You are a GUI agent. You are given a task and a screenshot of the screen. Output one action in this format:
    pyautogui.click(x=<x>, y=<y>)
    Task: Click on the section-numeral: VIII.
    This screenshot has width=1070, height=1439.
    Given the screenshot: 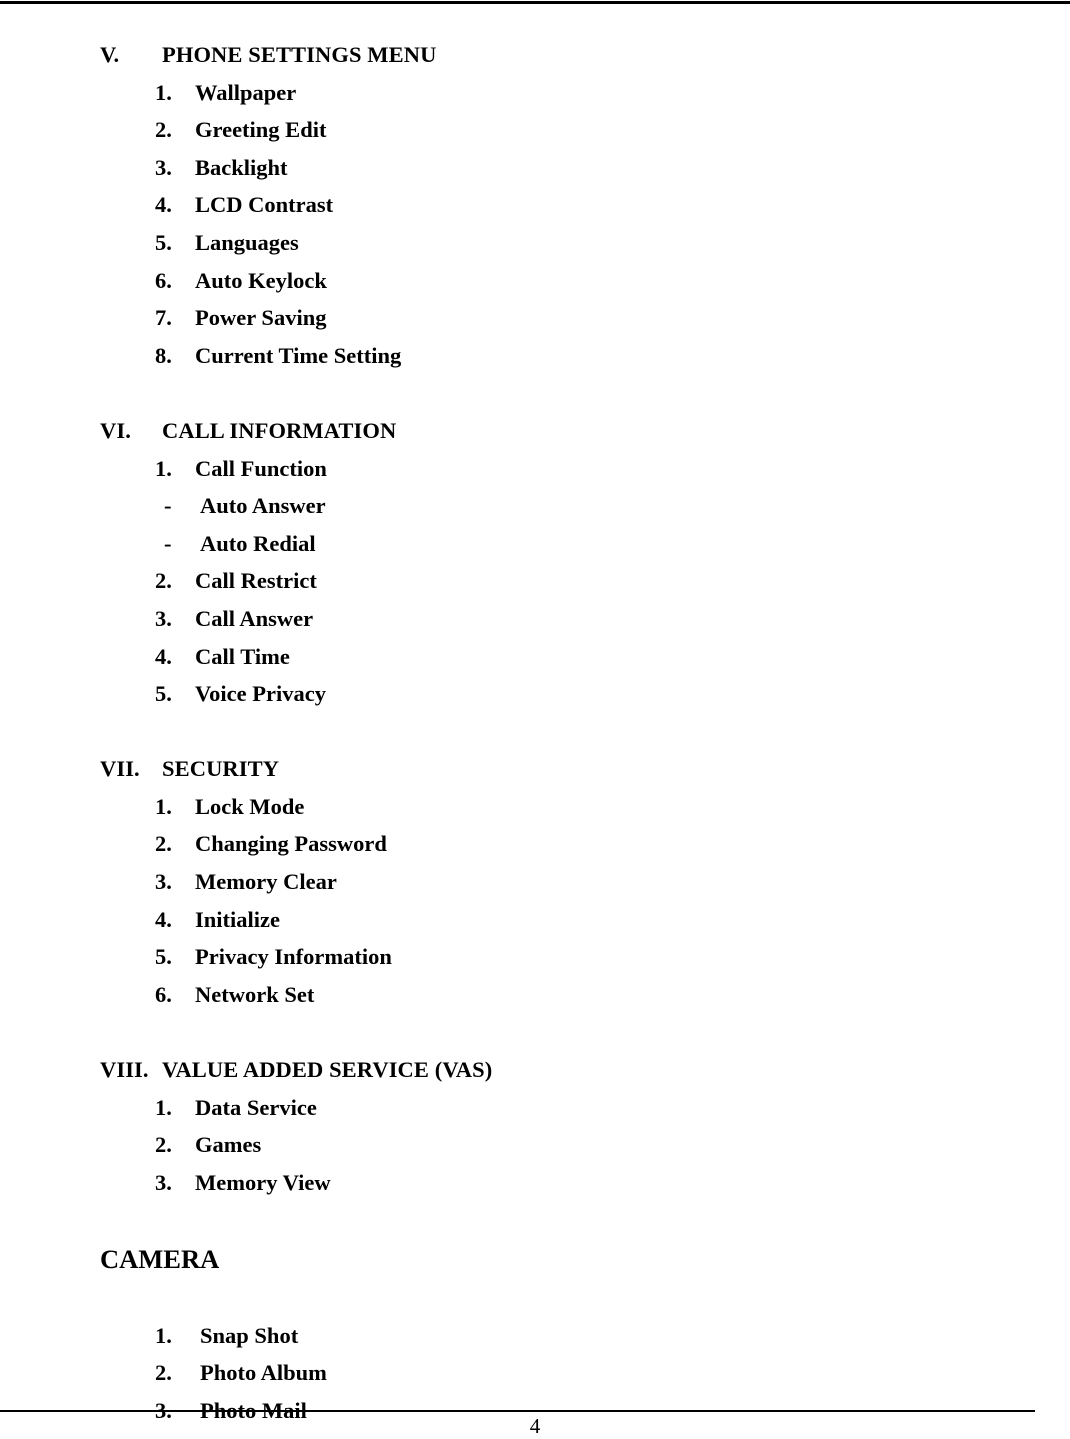 What is the action you would take?
    pyautogui.click(x=124, y=1070)
    